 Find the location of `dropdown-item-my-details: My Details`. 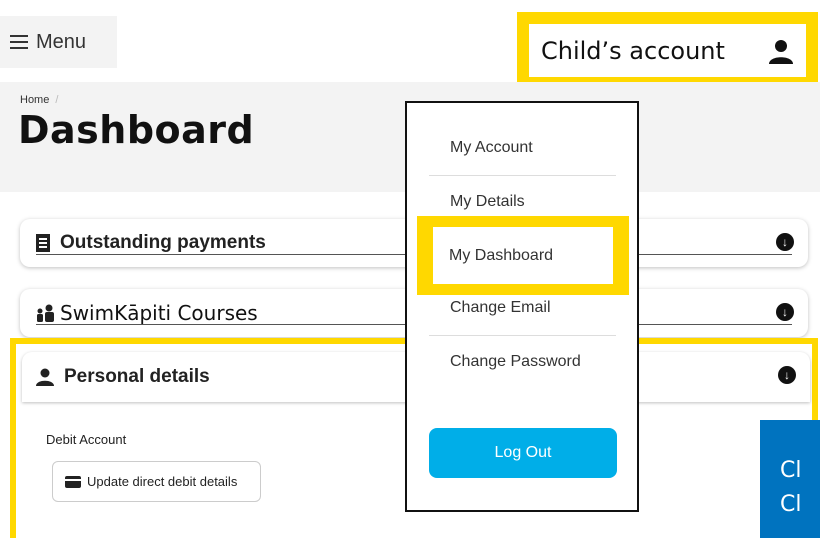

dropdown-item-my-details: My Details is located at coordinates (487, 202).